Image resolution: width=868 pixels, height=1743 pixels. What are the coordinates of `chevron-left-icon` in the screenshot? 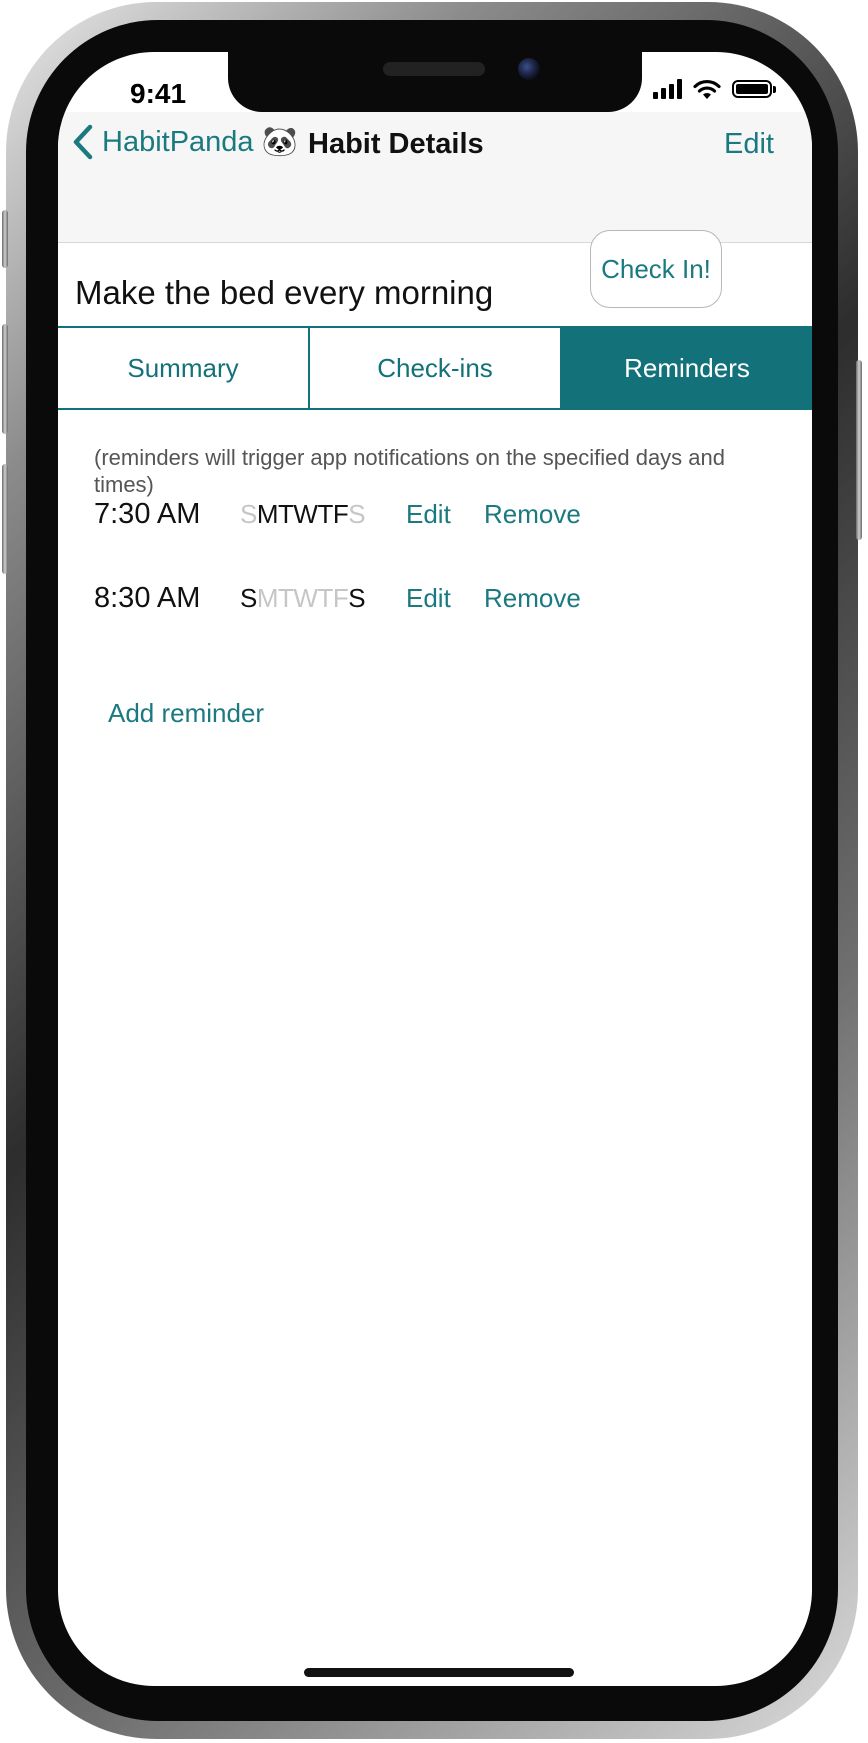 It's located at (83, 142).